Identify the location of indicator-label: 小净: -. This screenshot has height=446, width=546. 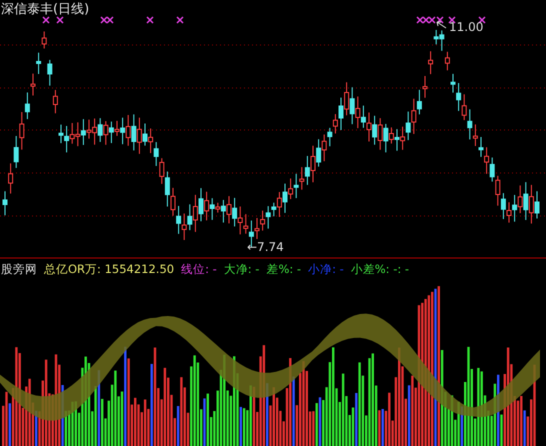
(326, 269).